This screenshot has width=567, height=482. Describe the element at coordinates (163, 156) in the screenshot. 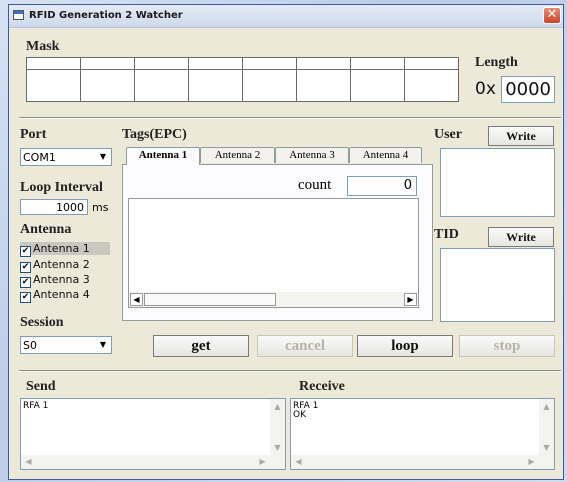

I see `tab-antenna-1: Antenna 1` at that location.